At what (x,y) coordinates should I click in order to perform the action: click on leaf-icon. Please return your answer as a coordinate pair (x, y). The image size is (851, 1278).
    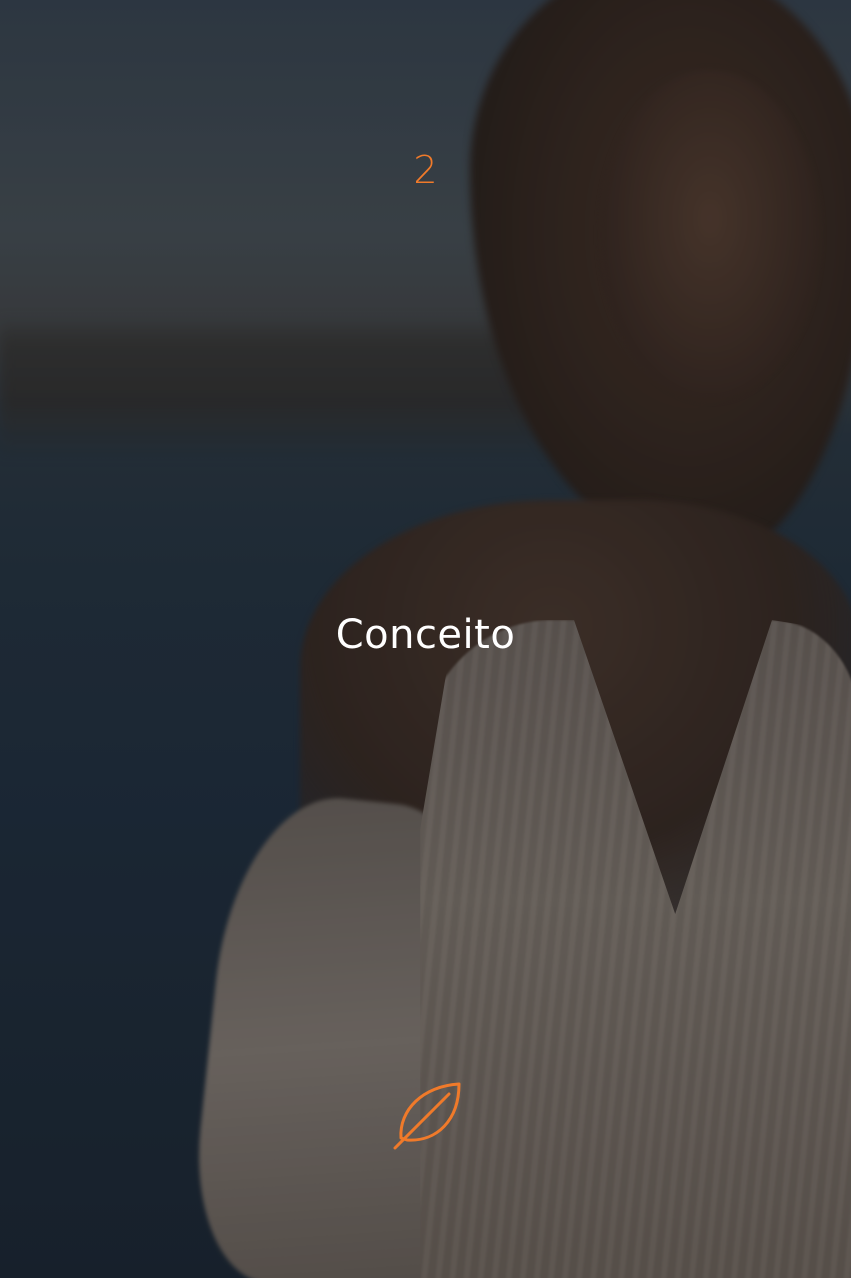
    Looking at the image, I should click on (427, 1116).